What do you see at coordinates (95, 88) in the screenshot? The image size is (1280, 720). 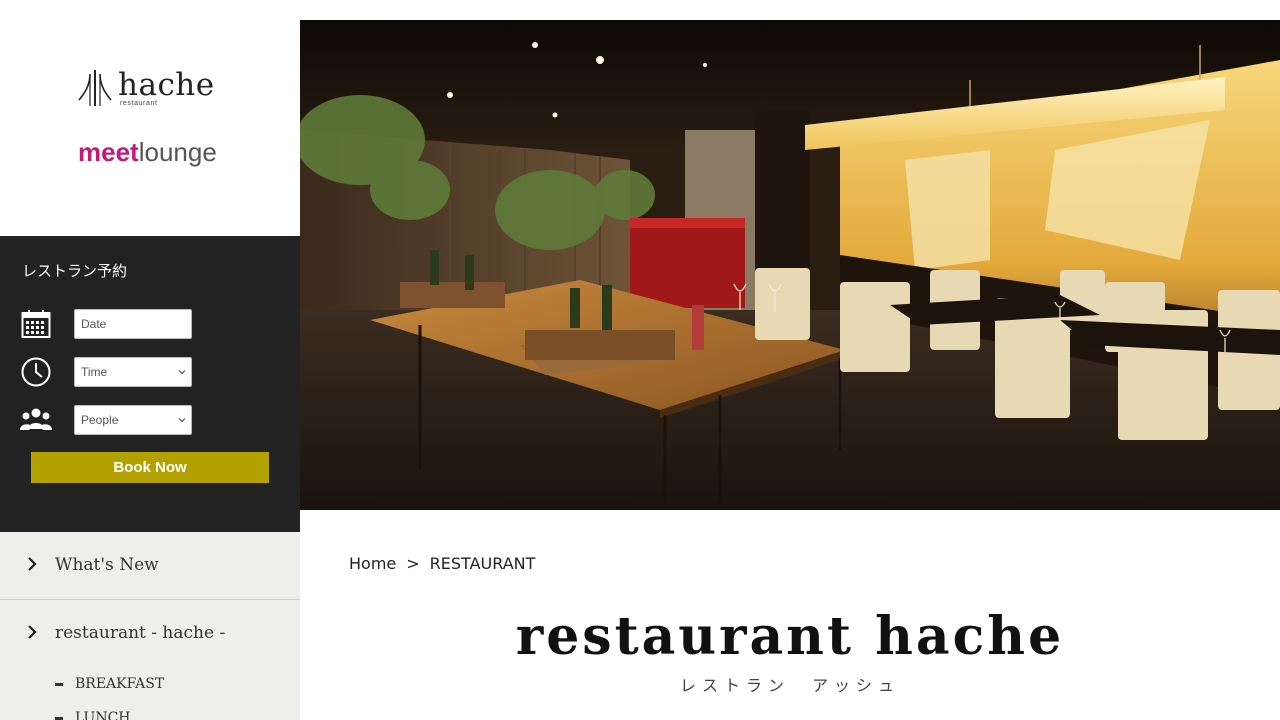 I see `hache-mark-icon` at bounding box center [95, 88].